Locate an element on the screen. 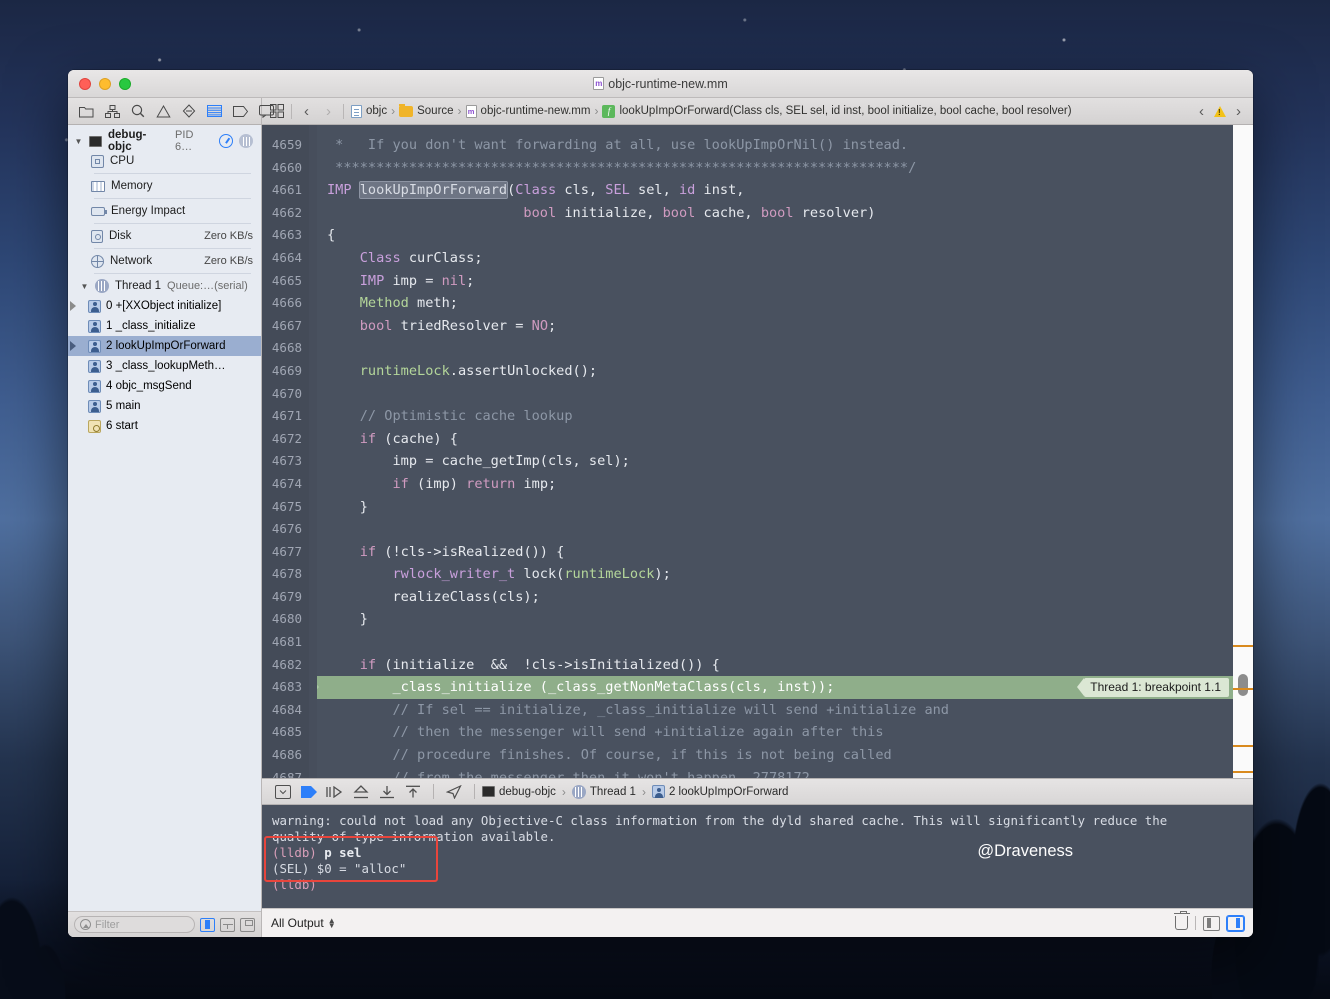  filter-scope-icon is located at coordinates (85, 924).